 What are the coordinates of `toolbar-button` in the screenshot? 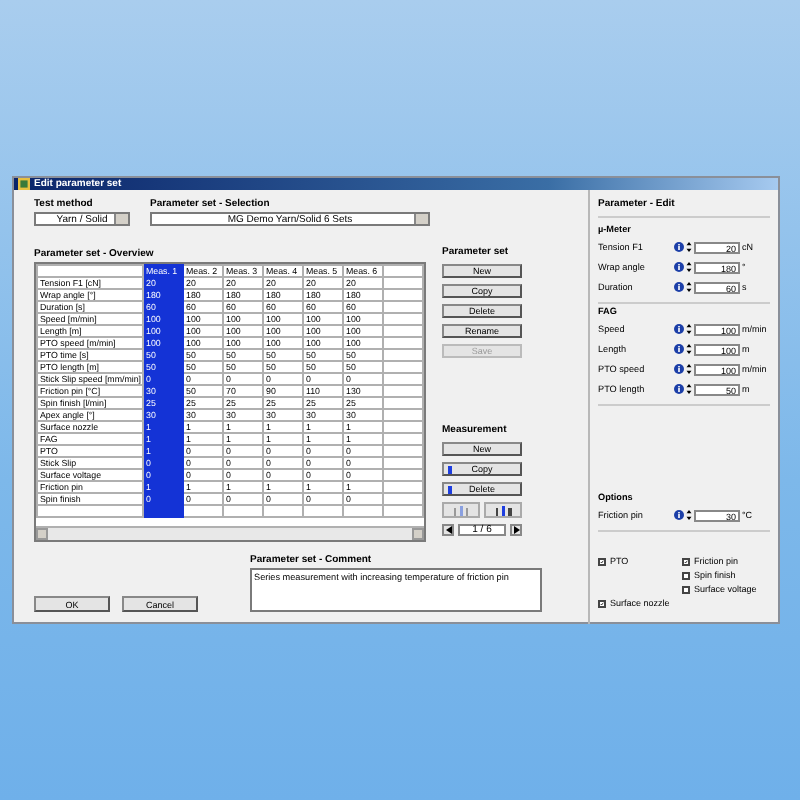 It's located at (503, 510).